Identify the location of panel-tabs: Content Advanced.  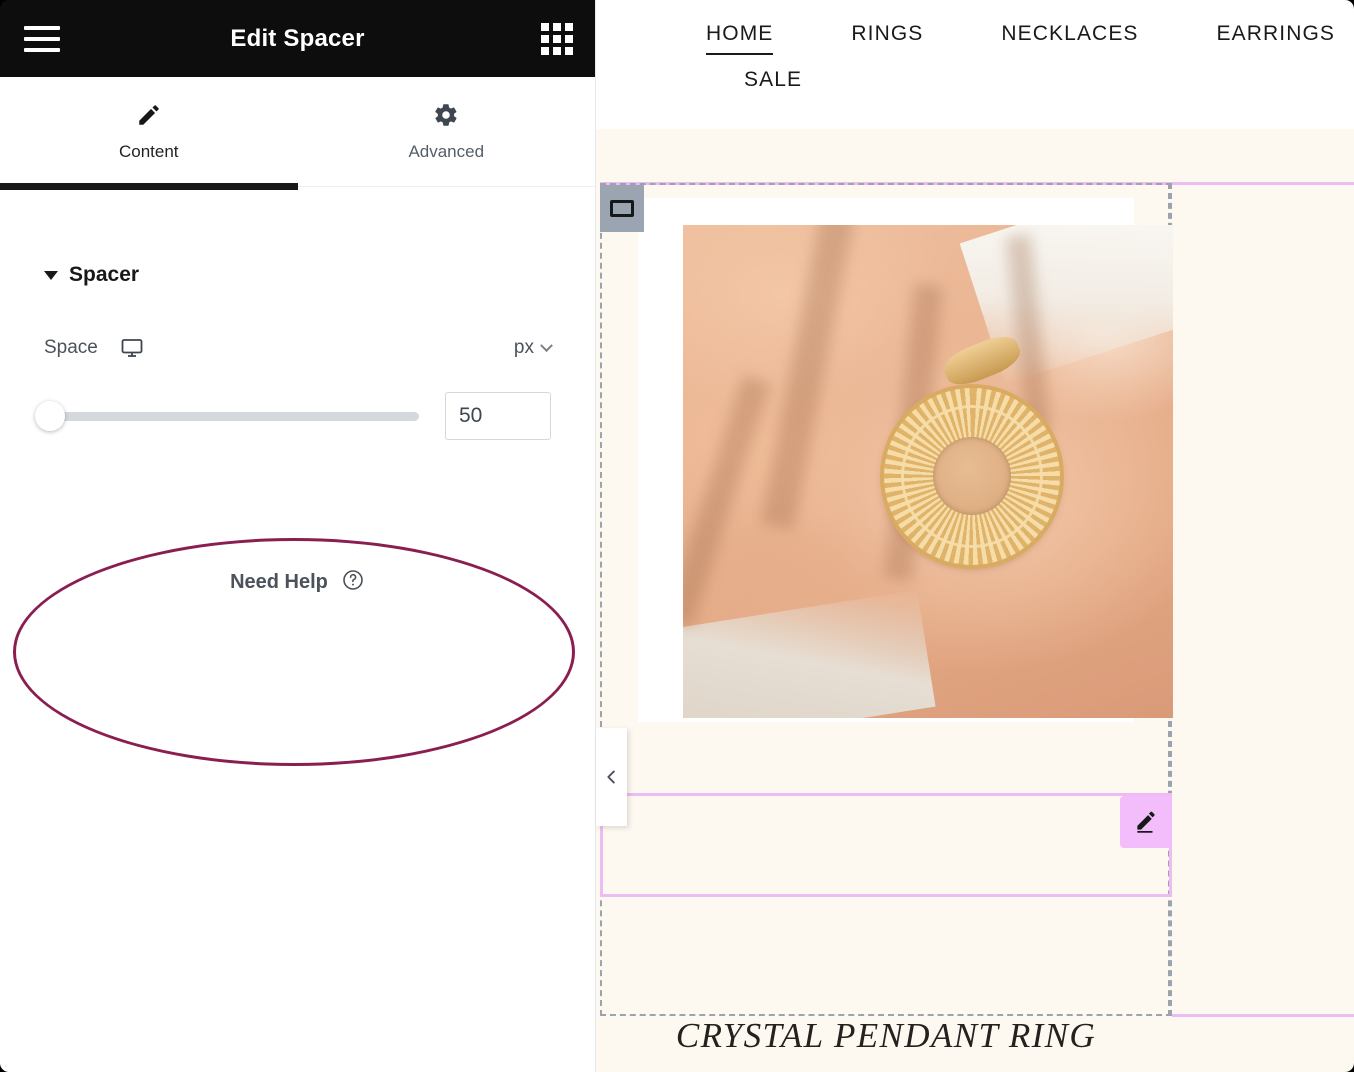
(298, 133).